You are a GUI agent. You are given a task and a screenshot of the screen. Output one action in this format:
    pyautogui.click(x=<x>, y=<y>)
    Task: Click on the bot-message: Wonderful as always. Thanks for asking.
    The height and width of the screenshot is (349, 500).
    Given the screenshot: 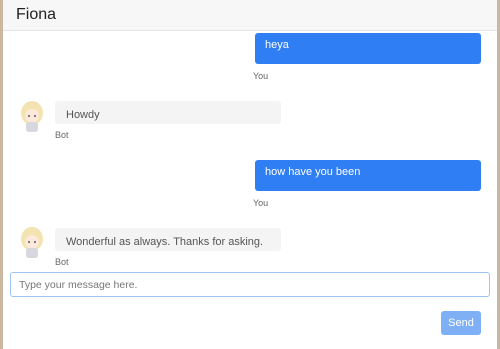 What is the action you would take?
    pyautogui.click(x=168, y=239)
    